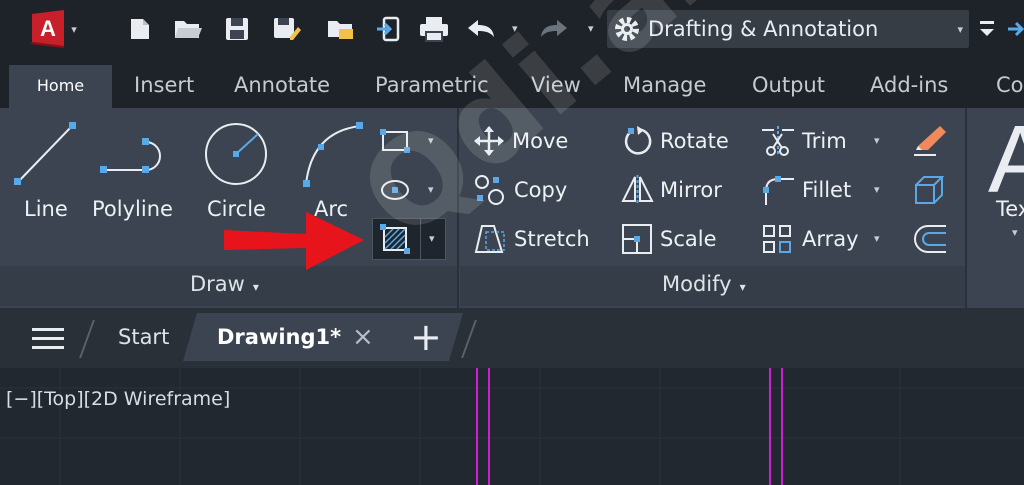 This screenshot has height=485, width=1024. I want to click on panel-divider, so click(966, 208).